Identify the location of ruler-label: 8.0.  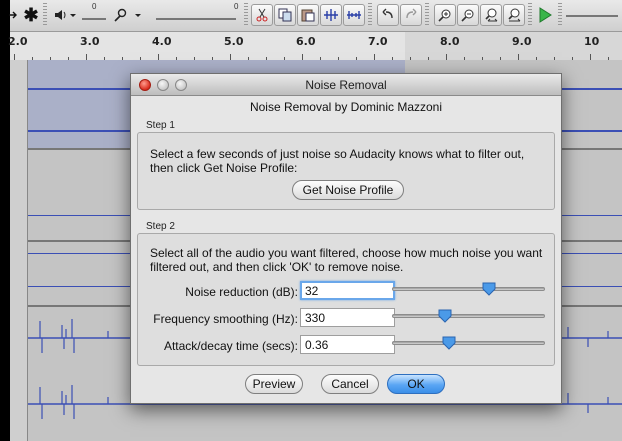
(450, 41).